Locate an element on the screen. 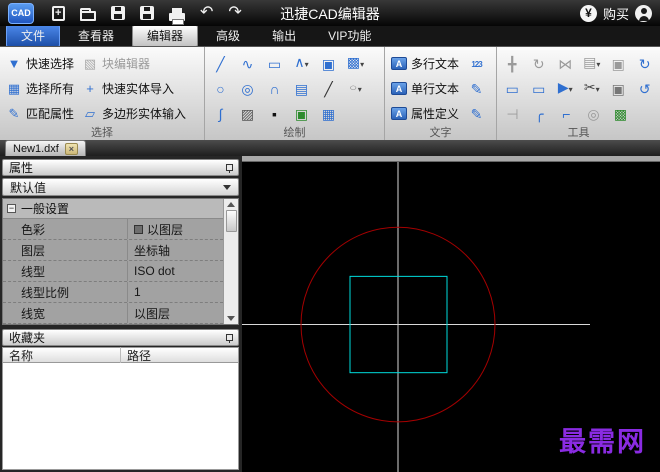 This screenshot has width=660, height=472. watermark-text: 最需网 is located at coordinates (602, 442).